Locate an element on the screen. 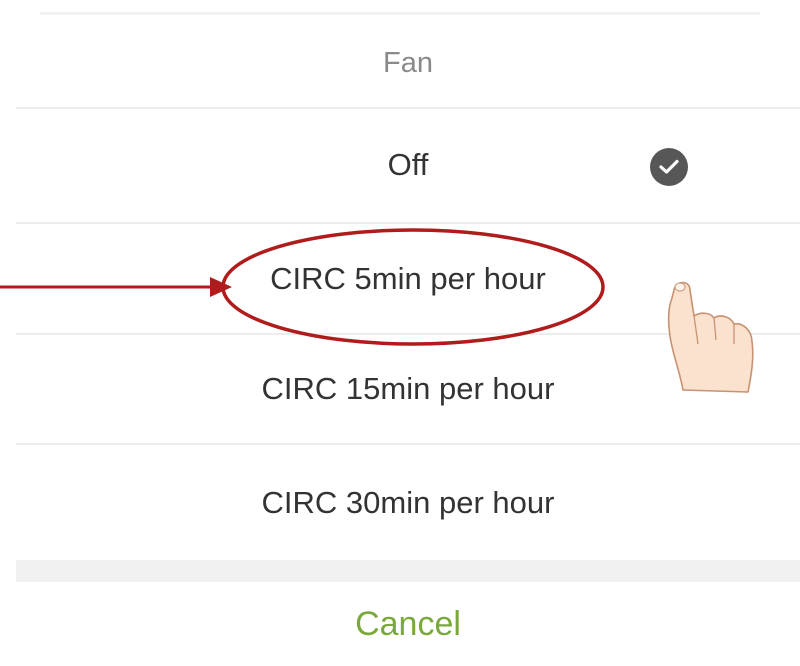 The height and width of the screenshot is (666, 800). fan-option-label: Off is located at coordinates (408, 164).